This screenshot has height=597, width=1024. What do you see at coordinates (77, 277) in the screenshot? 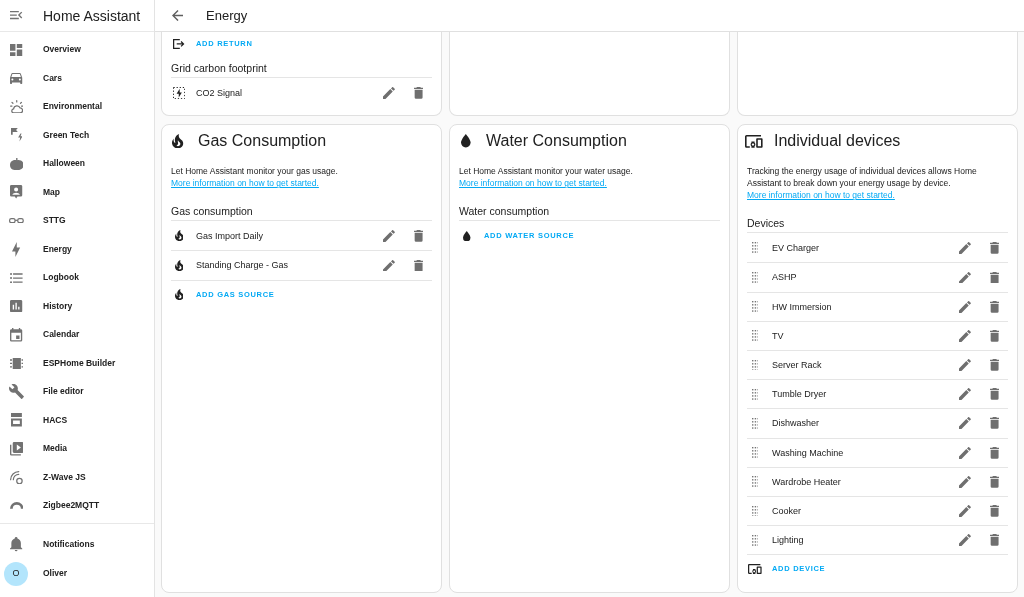
I see `sidebar-item: Logbook` at bounding box center [77, 277].